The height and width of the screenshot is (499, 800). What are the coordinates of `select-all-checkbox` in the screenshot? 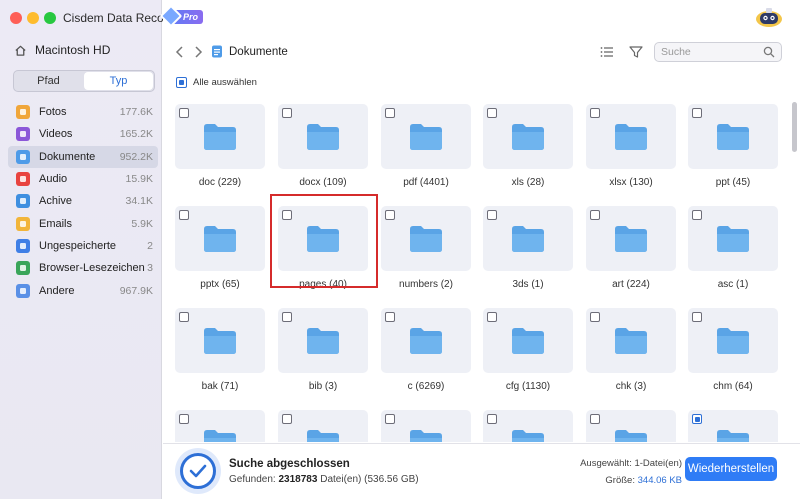 It's located at (181, 82).